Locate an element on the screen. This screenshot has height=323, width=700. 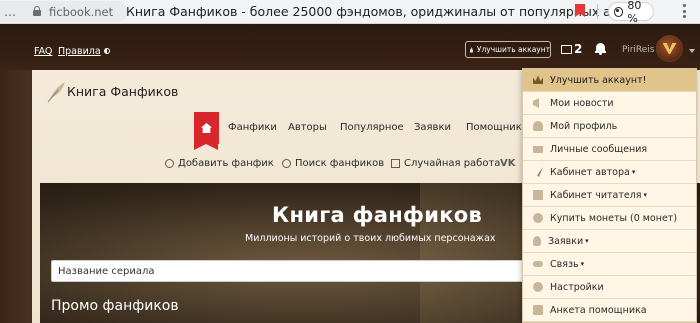
megaphone-icon is located at coordinates (536, 103).